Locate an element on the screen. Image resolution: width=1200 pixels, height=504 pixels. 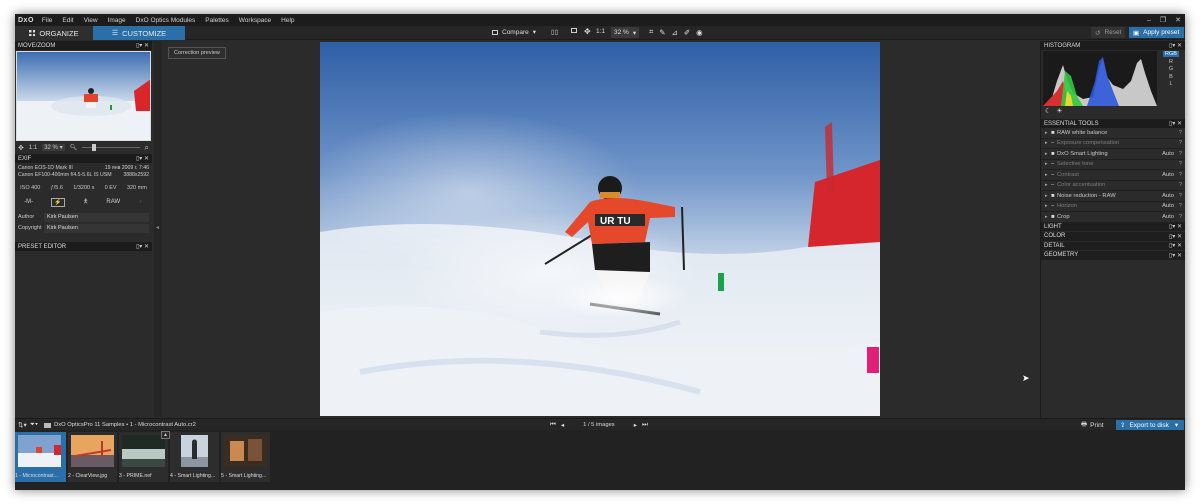
zoom-out-icon: 🔍︎ is located at coordinates (74, 147).